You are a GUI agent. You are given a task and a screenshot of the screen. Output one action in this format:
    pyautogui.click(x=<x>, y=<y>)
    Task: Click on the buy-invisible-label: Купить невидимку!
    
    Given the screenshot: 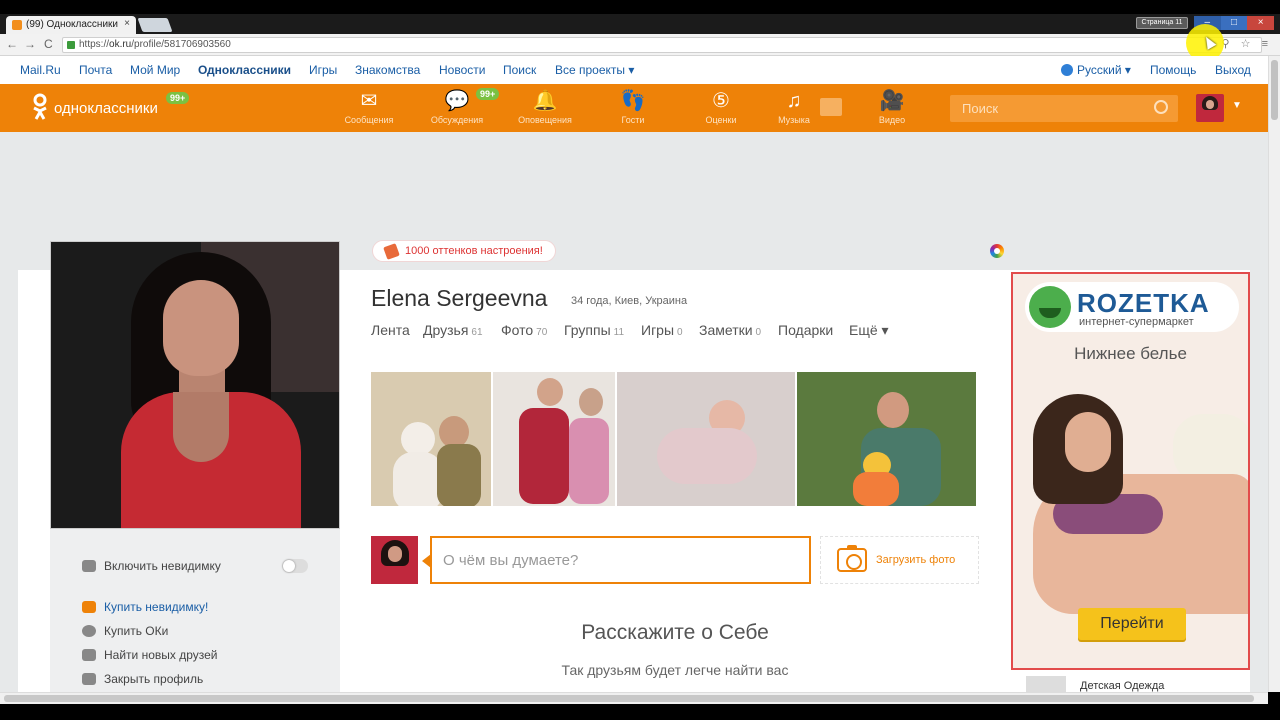 What is the action you would take?
    pyautogui.click(x=156, y=607)
    